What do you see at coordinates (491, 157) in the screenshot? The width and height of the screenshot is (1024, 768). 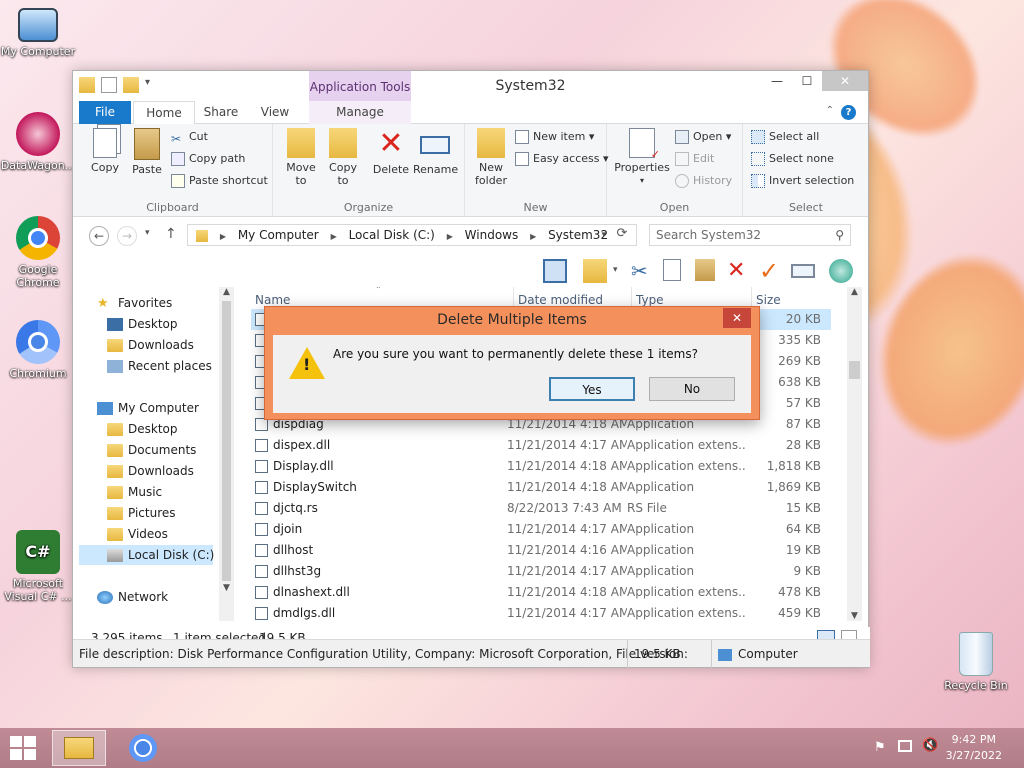 I see `new-folder-button: New folder` at bounding box center [491, 157].